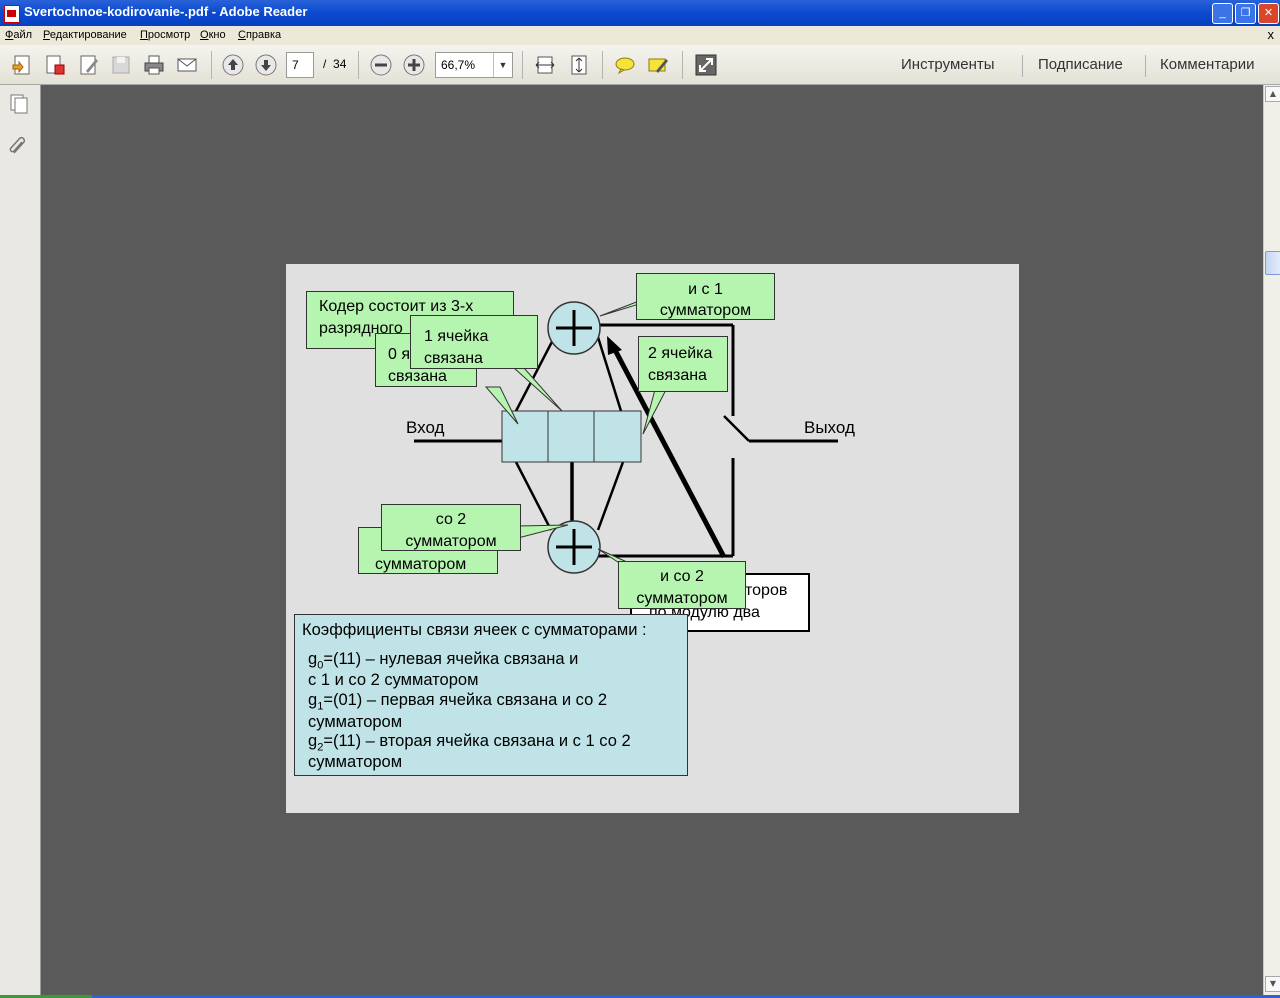  I want to click on fit-width-icon, so click(545, 65).